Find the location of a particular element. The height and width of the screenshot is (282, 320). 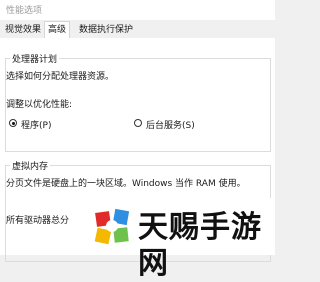

tab-visual-effects: 视觉效果 is located at coordinates (23, 30).